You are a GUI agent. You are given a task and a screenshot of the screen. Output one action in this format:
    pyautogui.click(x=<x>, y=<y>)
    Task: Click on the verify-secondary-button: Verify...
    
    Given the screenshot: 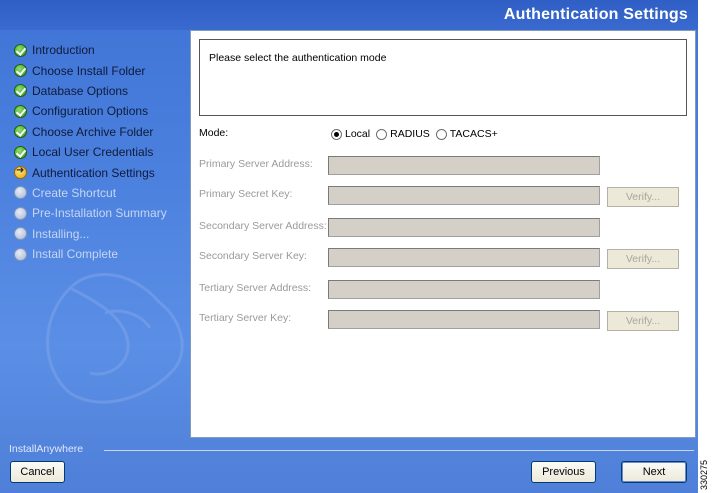 What is the action you would take?
    pyautogui.click(x=643, y=259)
    